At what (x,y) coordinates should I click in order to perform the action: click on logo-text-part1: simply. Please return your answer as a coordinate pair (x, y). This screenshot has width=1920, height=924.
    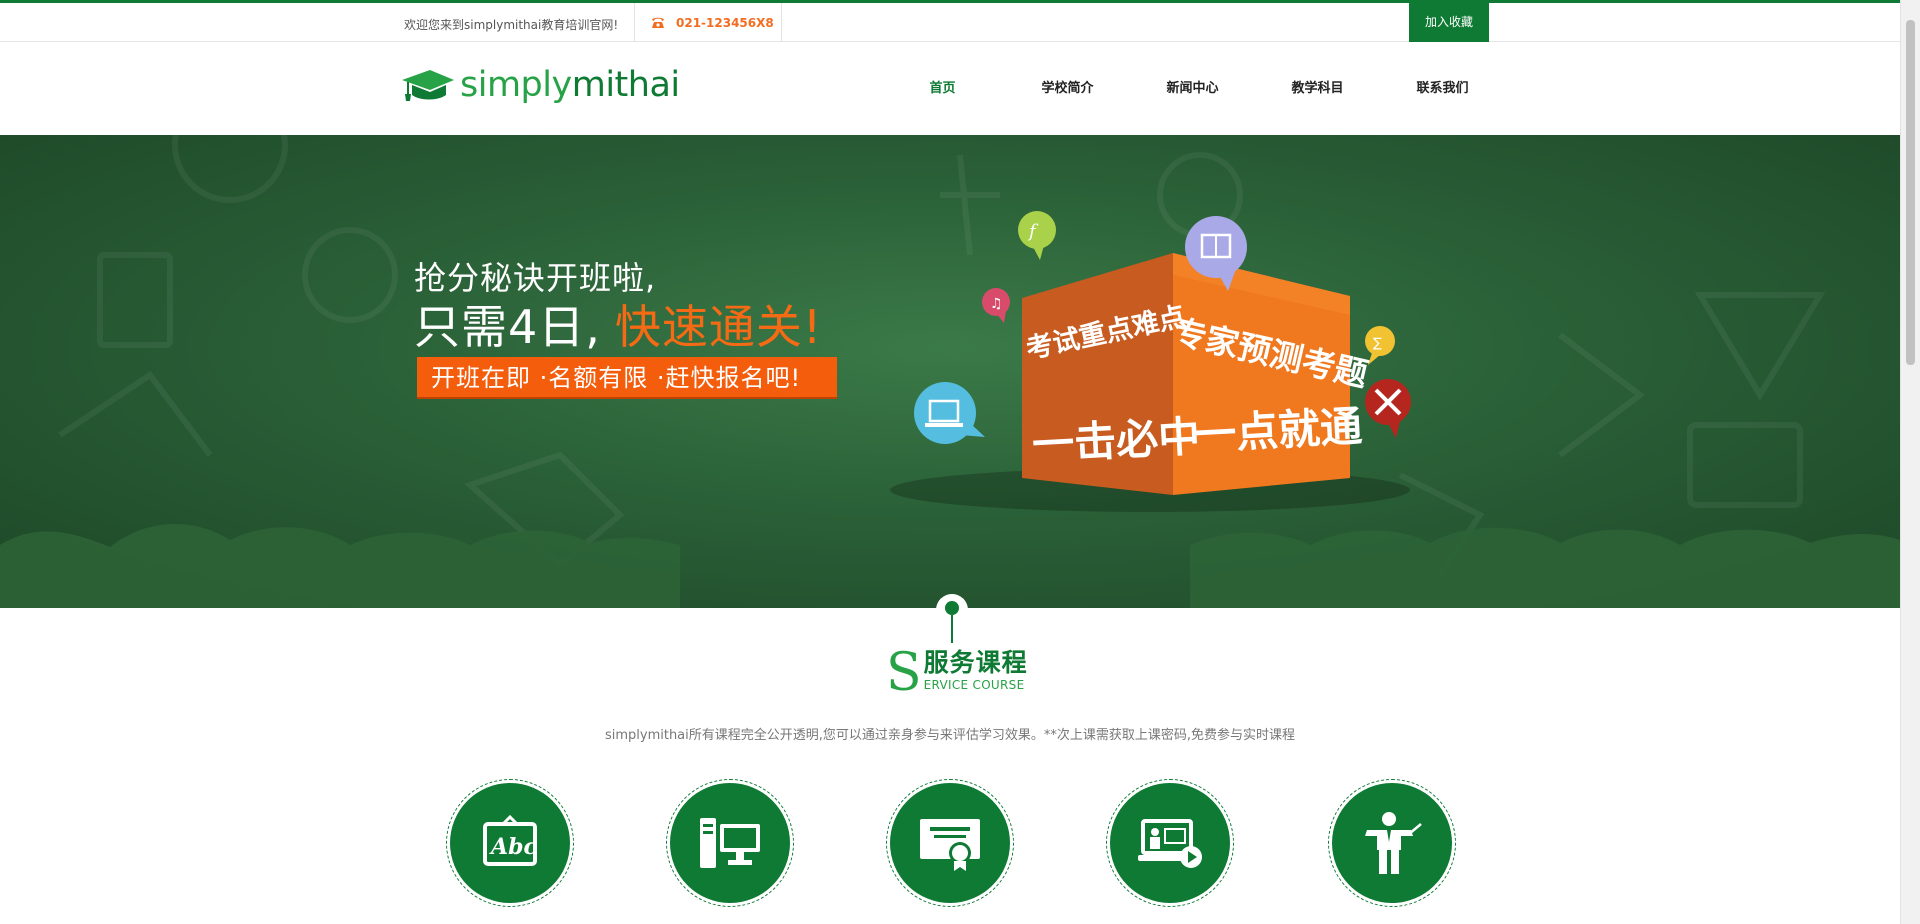
    Looking at the image, I should click on (516, 85).